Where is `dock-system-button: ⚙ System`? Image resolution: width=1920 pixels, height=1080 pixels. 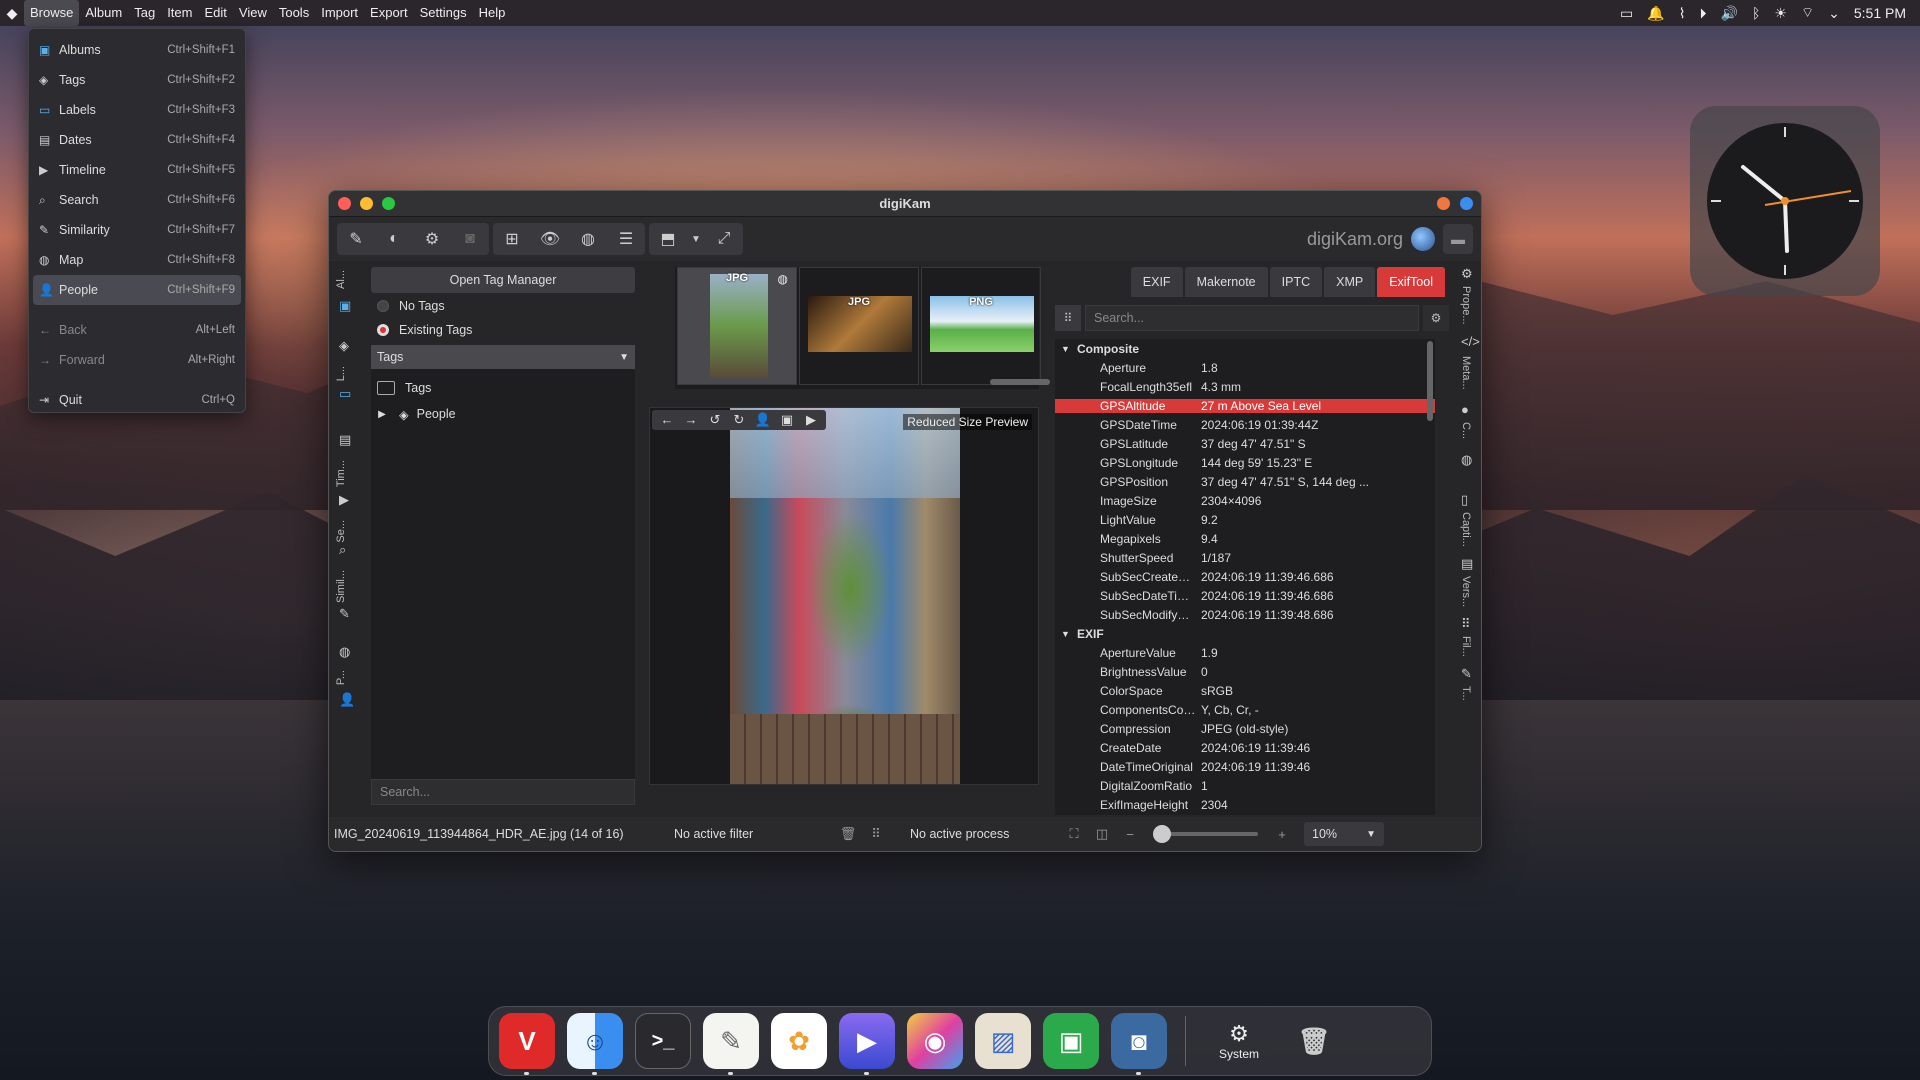 dock-system-button: ⚙ System is located at coordinates (1239, 1041).